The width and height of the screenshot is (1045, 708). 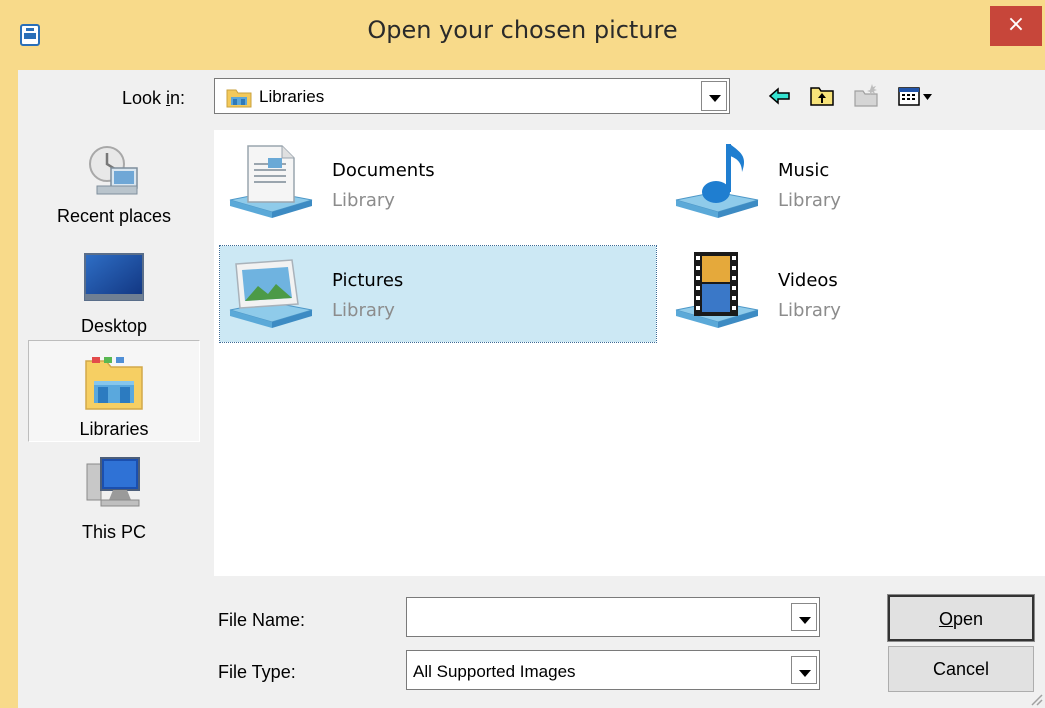 I want to click on view-menu-icon, so click(x=916, y=96).